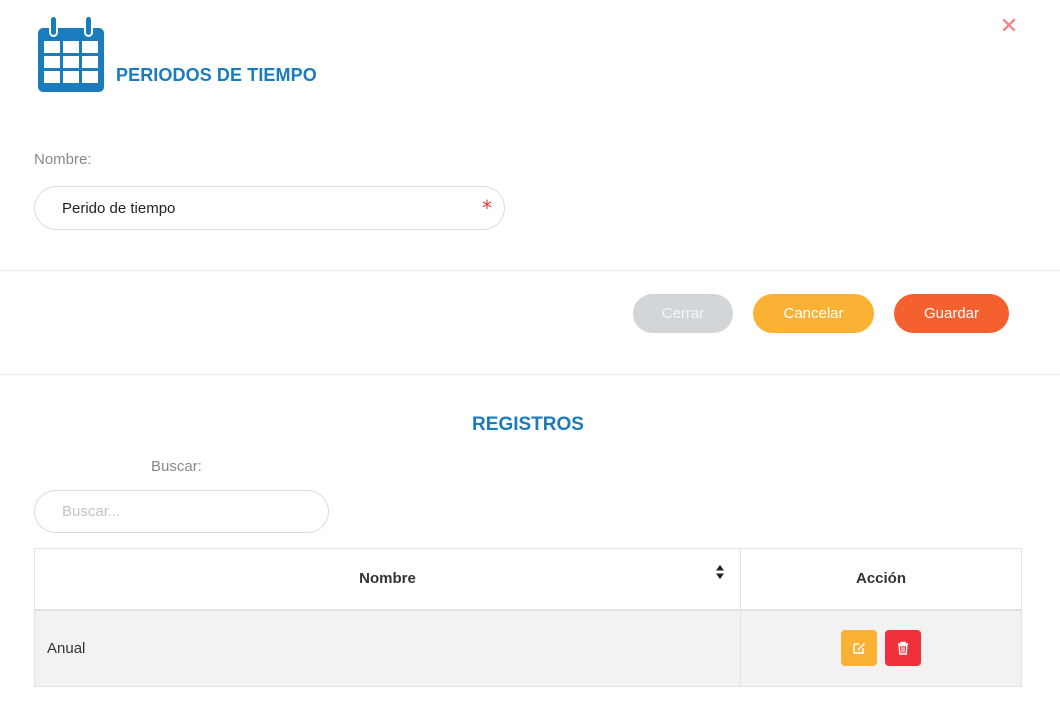 This screenshot has height=703, width=1060. Describe the element at coordinates (683, 313) in the screenshot. I see `close-button: Cerrar` at that location.